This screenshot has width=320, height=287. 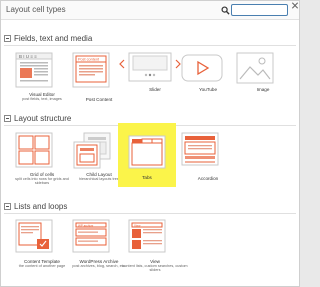 I want to click on grid-icon, so click(x=34, y=150).